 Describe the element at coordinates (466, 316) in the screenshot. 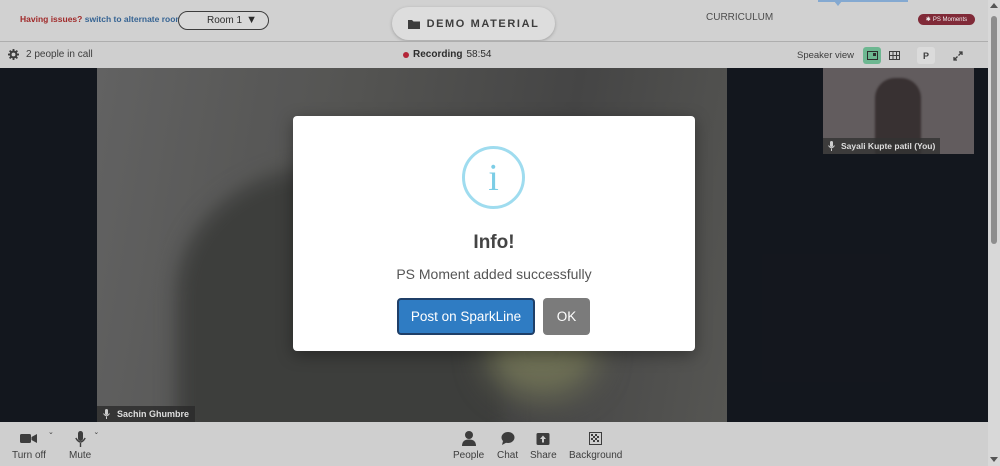

I see `post-on-sparkline-button: Post on SparkLine` at that location.